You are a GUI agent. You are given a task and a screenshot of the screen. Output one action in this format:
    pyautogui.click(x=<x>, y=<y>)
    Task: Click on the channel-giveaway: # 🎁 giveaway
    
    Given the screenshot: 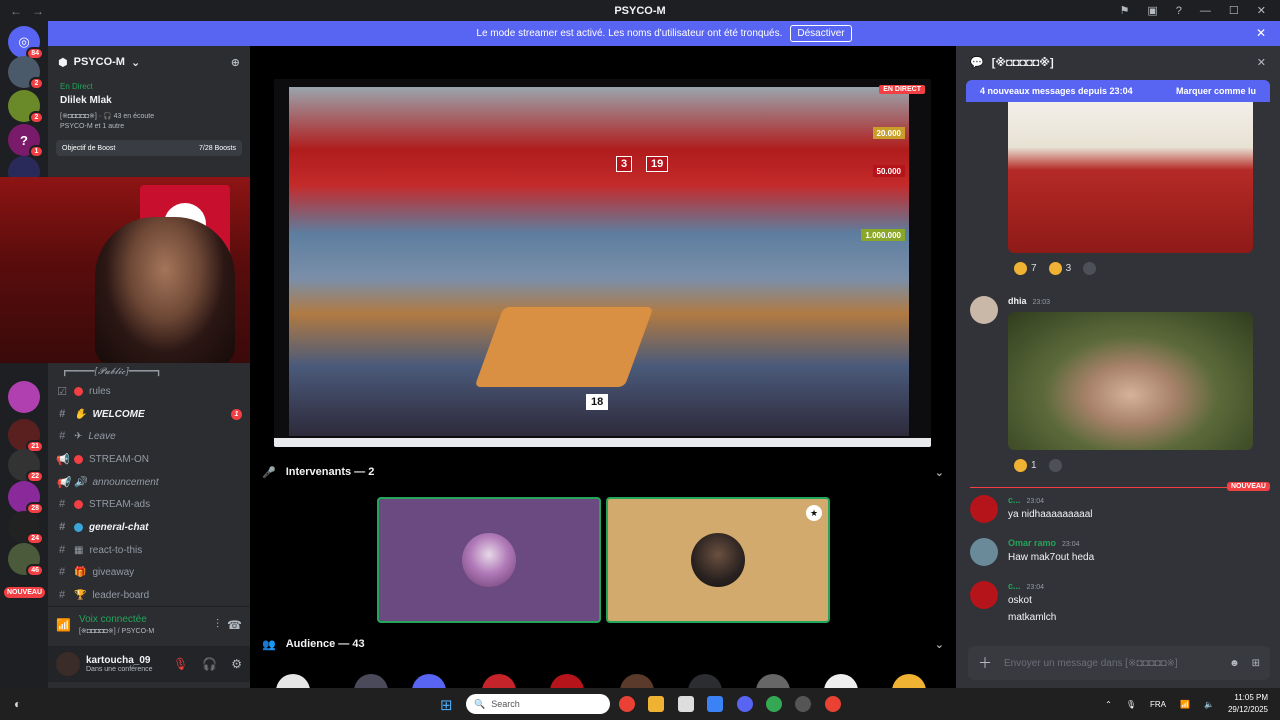 What is the action you would take?
    pyautogui.click(x=152, y=572)
    